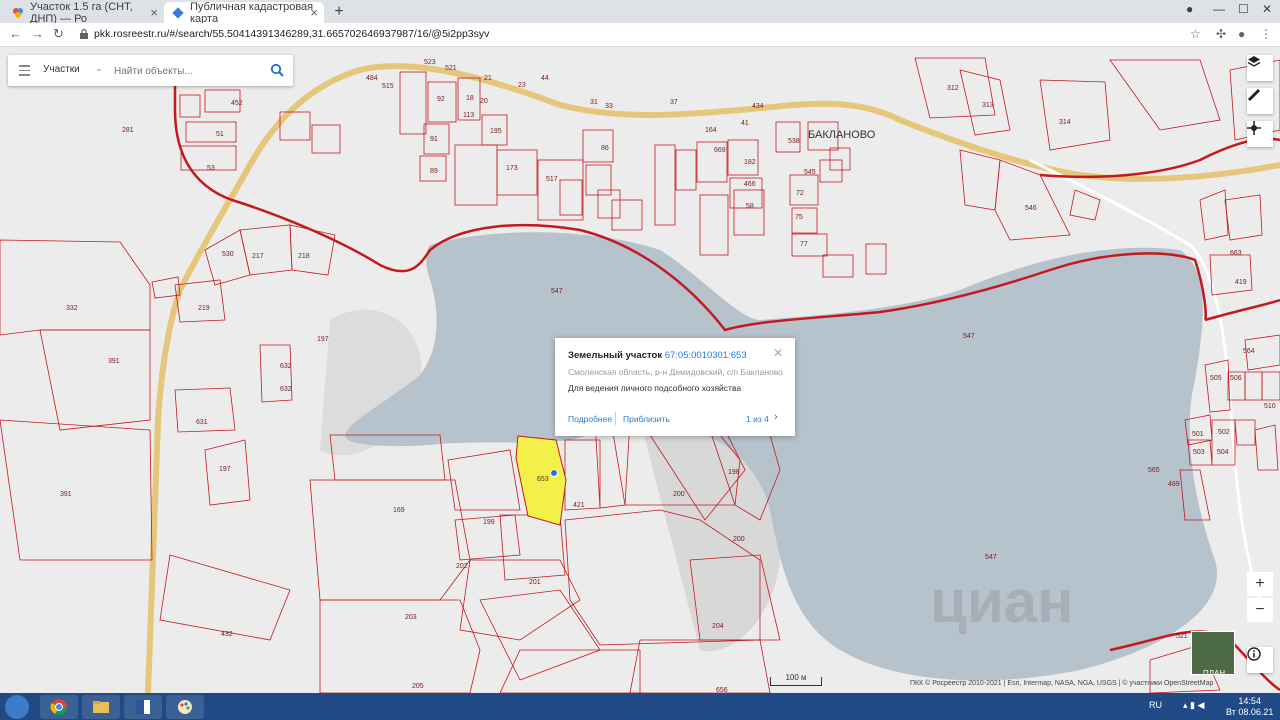 The width and height of the screenshot is (1280, 720). What do you see at coordinates (228, 254) in the screenshot?
I see `svg-text: 530` at bounding box center [228, 254].